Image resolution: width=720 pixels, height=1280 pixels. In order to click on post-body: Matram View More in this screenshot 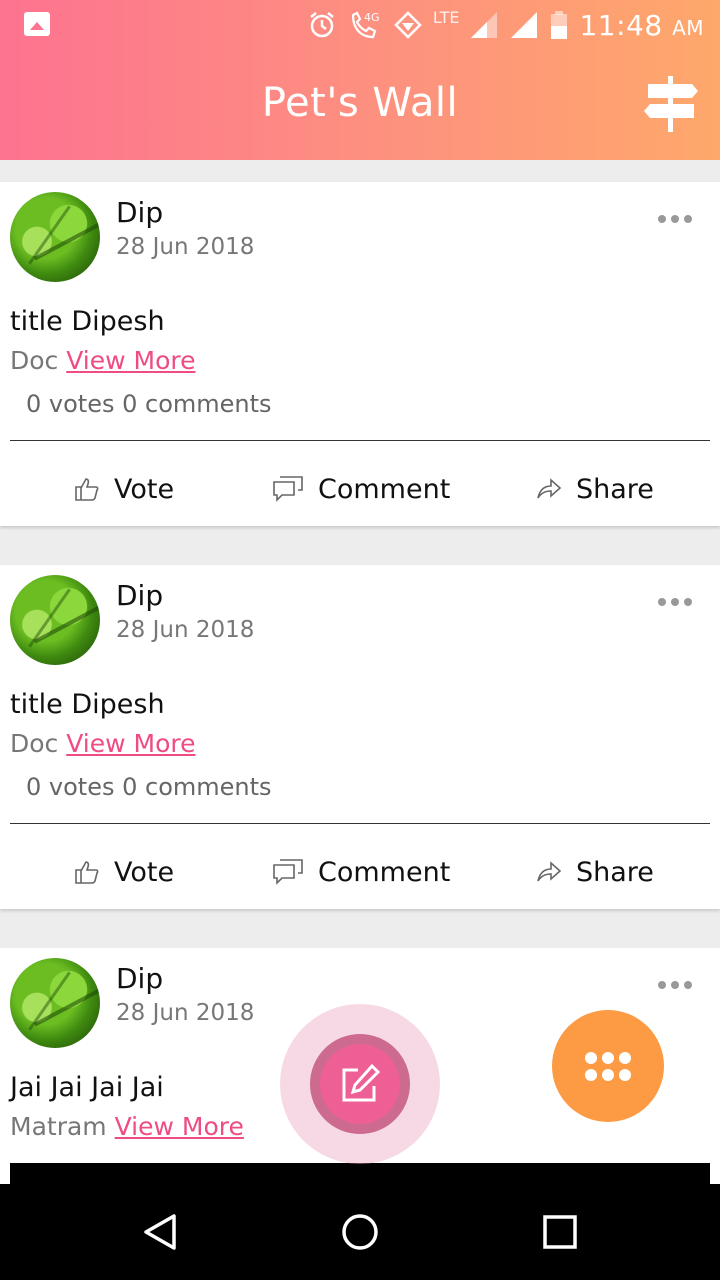, I will do `click(127, 1126)`.